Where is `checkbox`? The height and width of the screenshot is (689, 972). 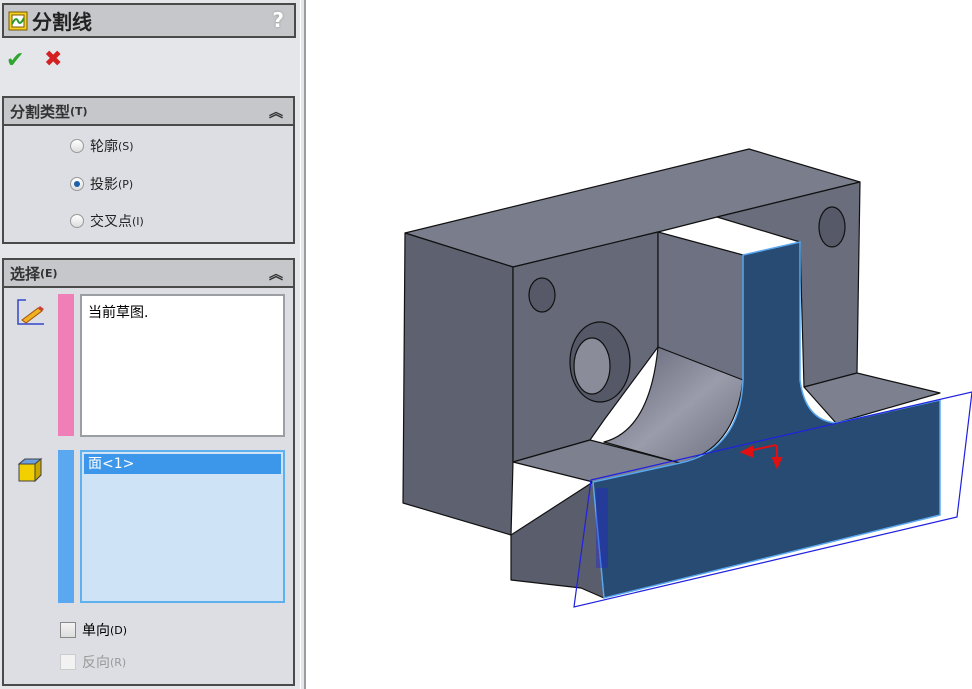
checkbox is located at coordinates (68, 630).